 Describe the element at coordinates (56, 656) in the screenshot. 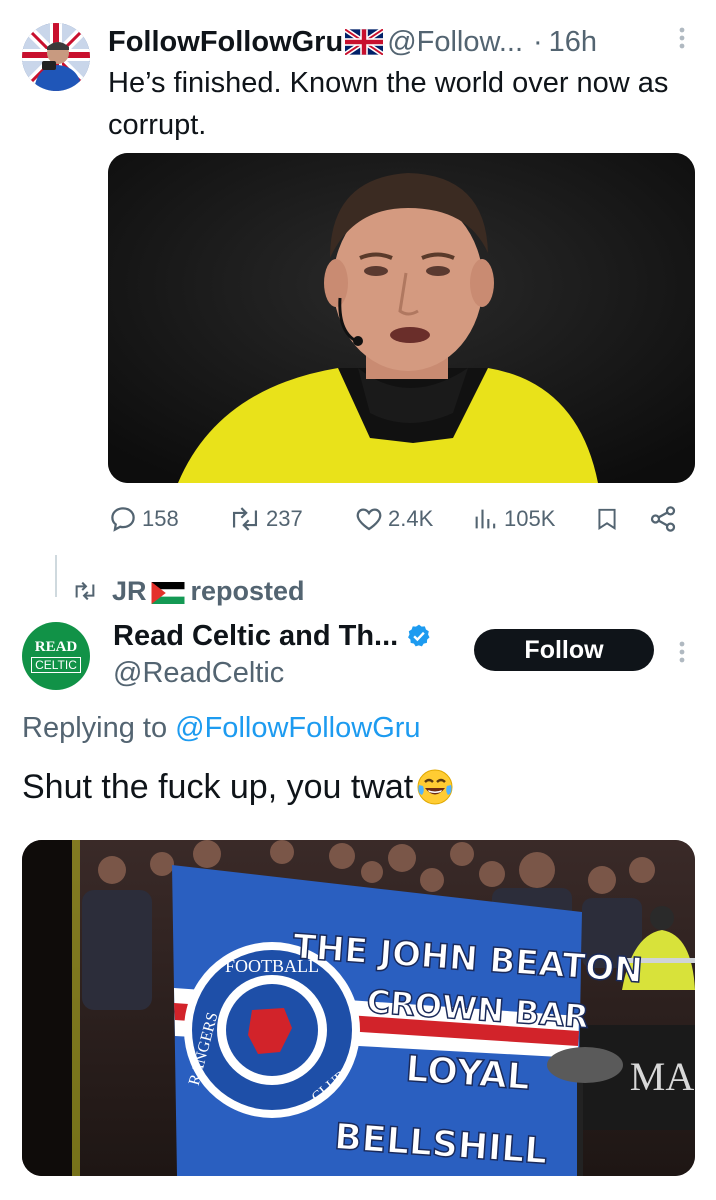

I see `avatar: READ CELTIC` at that location.